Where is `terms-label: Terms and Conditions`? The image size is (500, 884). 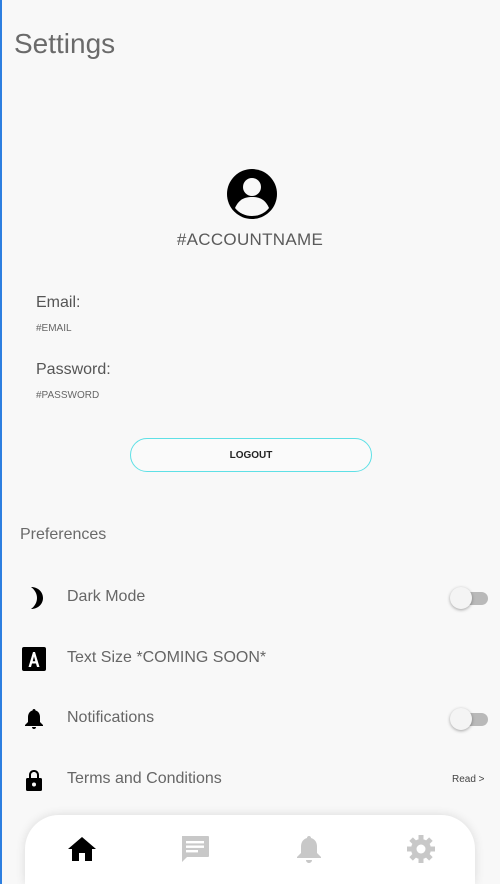
terms-label: Terms and Conditions is located at coordinates (144, 778).